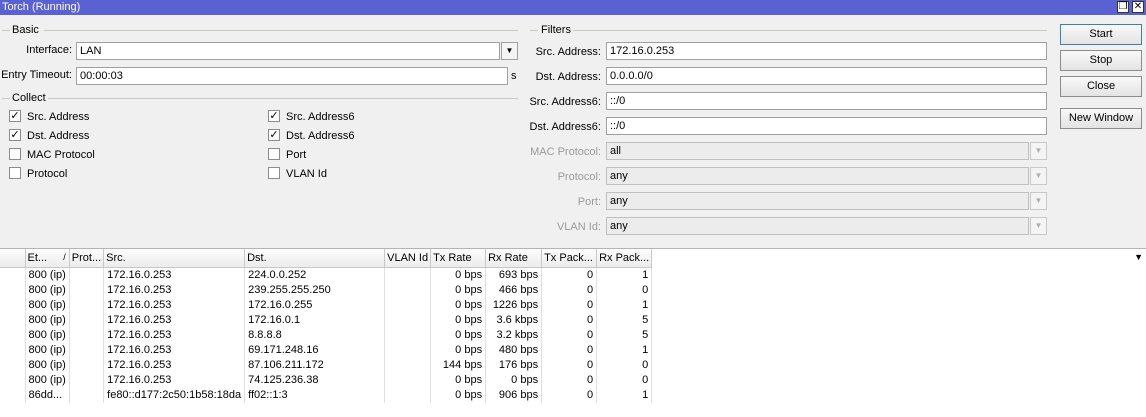  Describe the element at coordinates (1101, 34) in the screenshot. I see `start-button: Start` at that location.